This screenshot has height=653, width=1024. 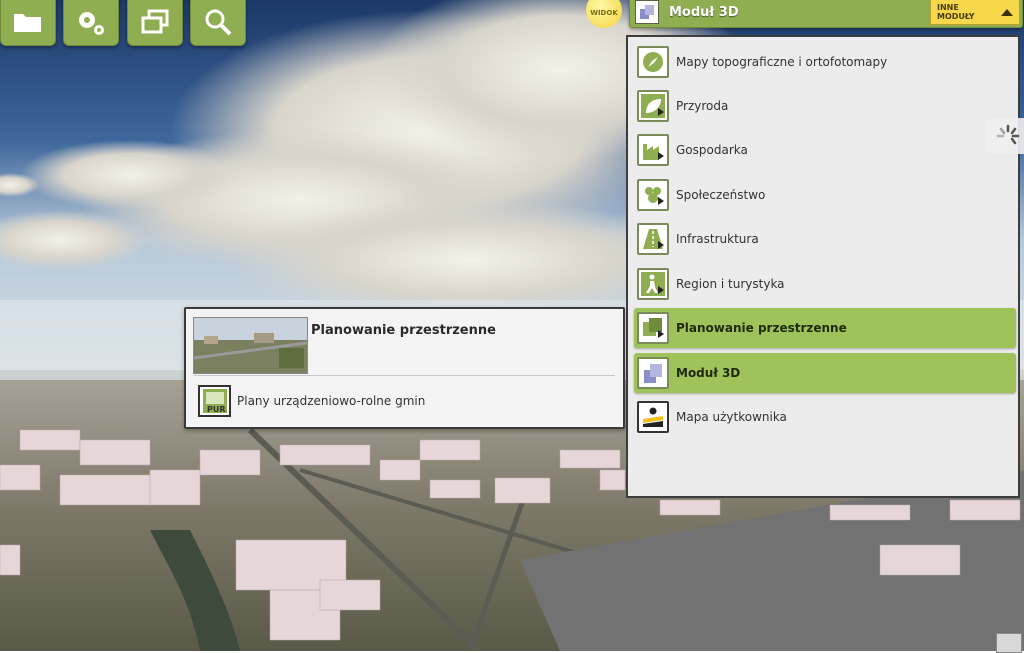 I want to click on road-icon, so click(x=653, y=239).